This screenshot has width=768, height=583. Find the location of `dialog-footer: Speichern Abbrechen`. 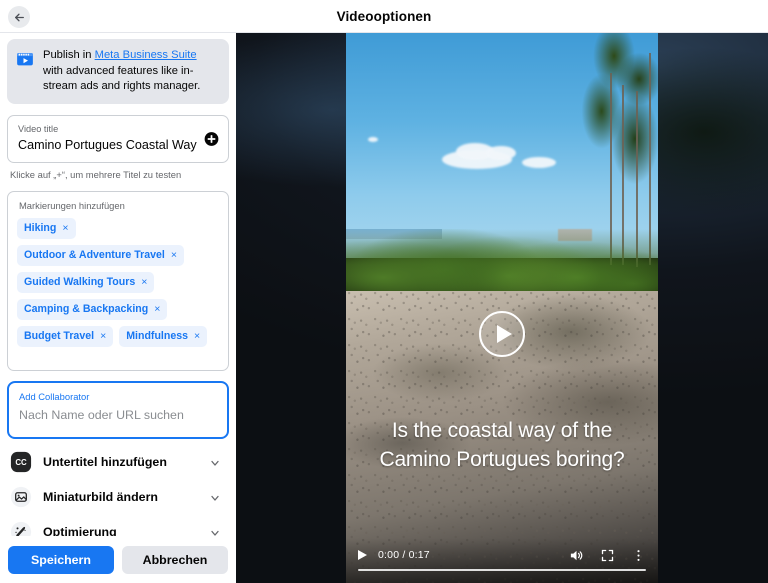

dialog-footer: Speichern Abbrechen is located at coordinates (118, 559).